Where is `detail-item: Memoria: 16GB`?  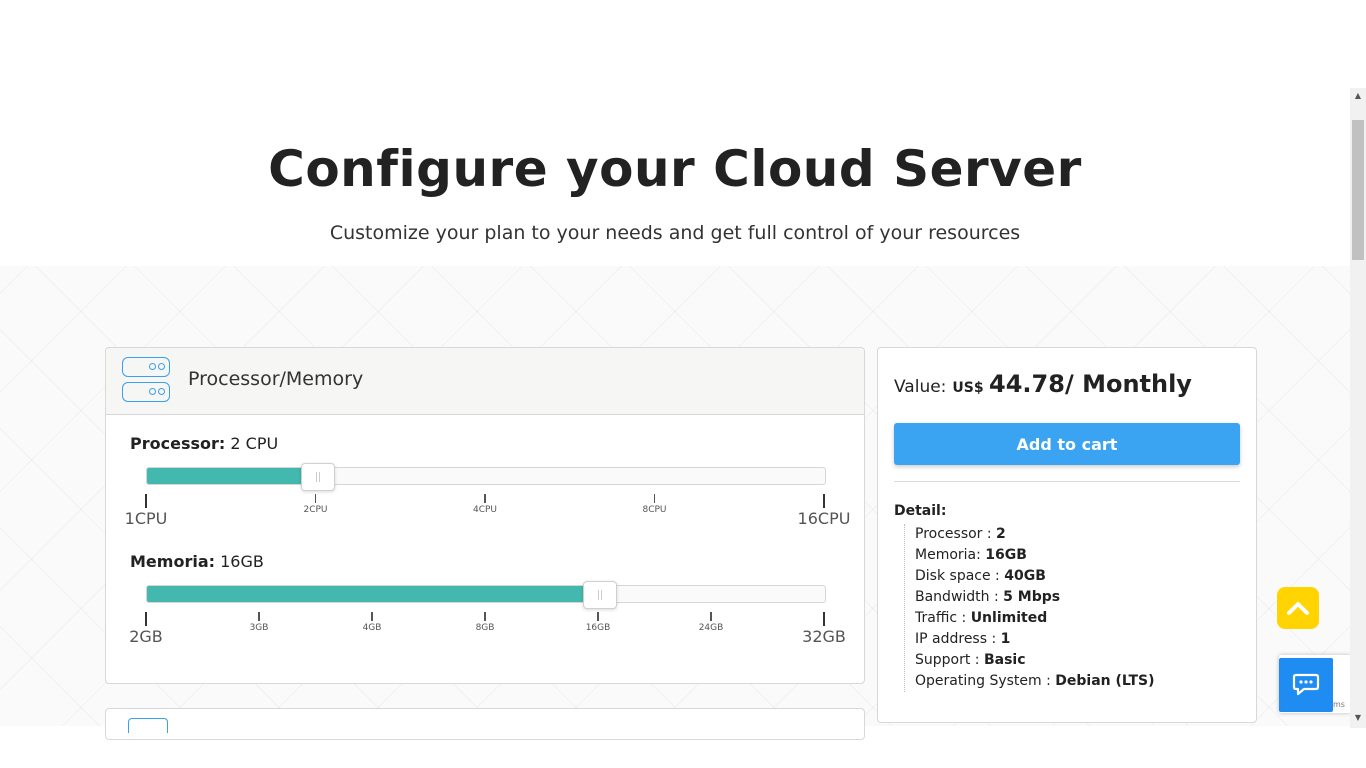
detail-item: Memoria: 16GB is located at coordinates (971, 555).